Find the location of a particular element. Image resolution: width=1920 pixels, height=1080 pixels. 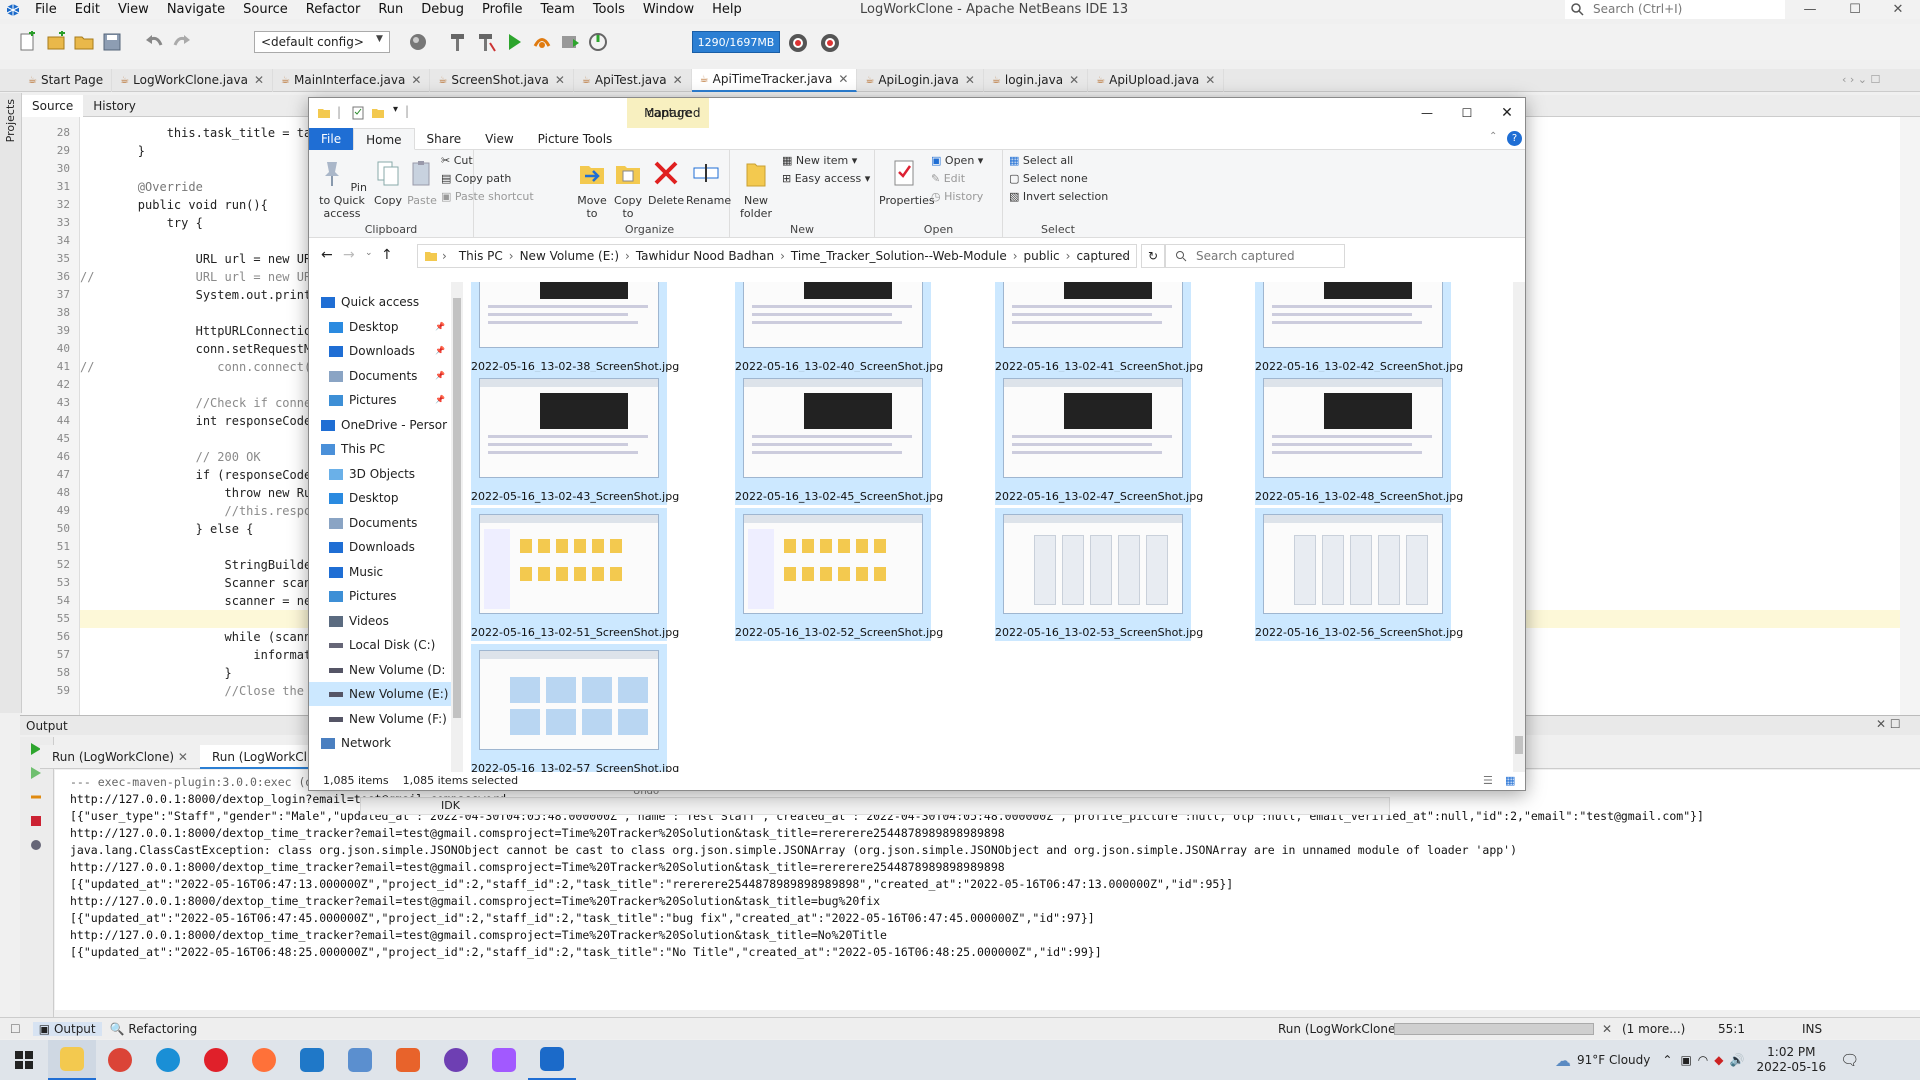

globe-icon is located at coordinates (418, 42).